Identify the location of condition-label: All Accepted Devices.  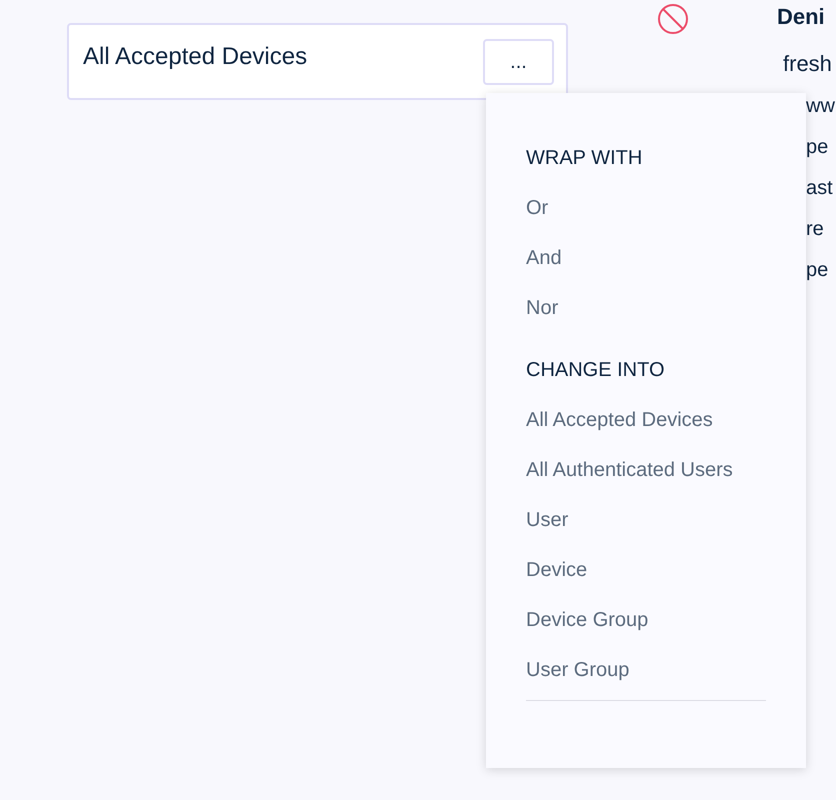
(195, 57).